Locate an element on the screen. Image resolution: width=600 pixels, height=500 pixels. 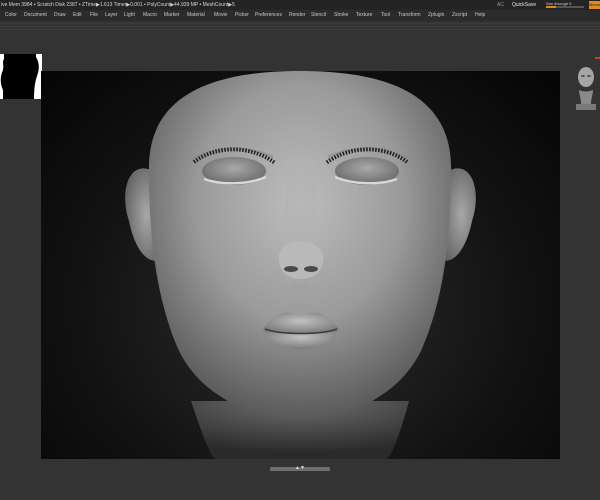
menus-button: Menus is located at coordinates (594, 5).